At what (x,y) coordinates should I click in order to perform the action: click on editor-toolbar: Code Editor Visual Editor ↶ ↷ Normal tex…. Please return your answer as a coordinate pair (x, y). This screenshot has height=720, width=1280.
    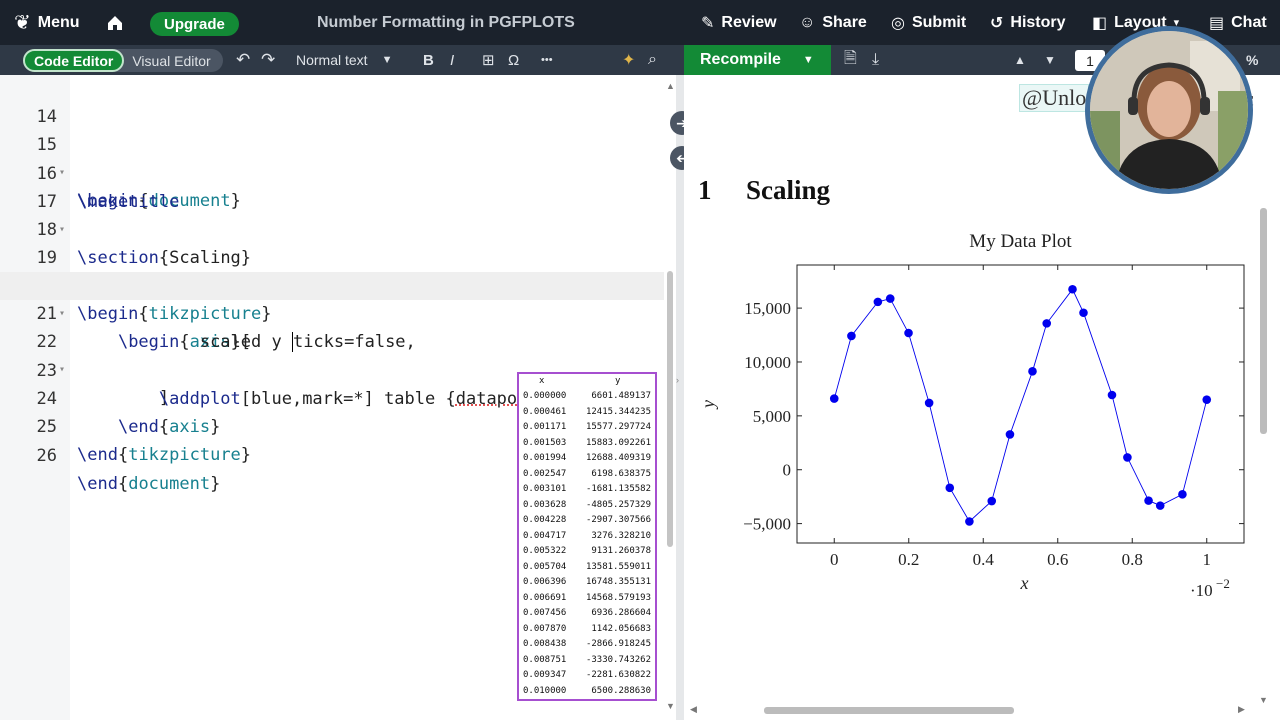
    Looking at the image, I should click on (342, 60).